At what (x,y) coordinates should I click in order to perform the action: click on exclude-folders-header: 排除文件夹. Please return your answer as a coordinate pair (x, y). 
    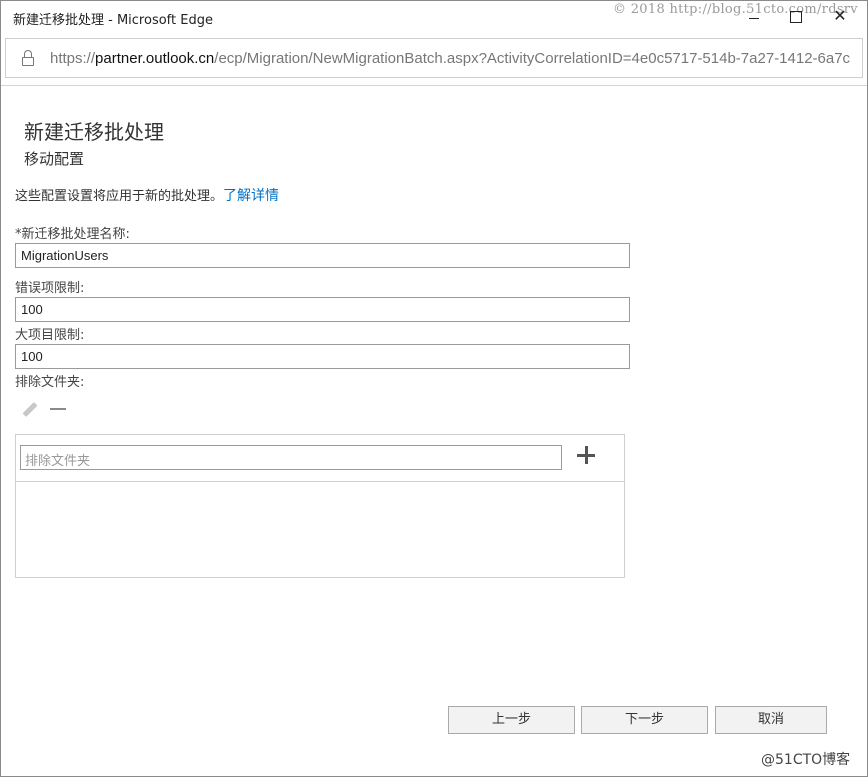
    Looking at the image, I should click on (320, 458).